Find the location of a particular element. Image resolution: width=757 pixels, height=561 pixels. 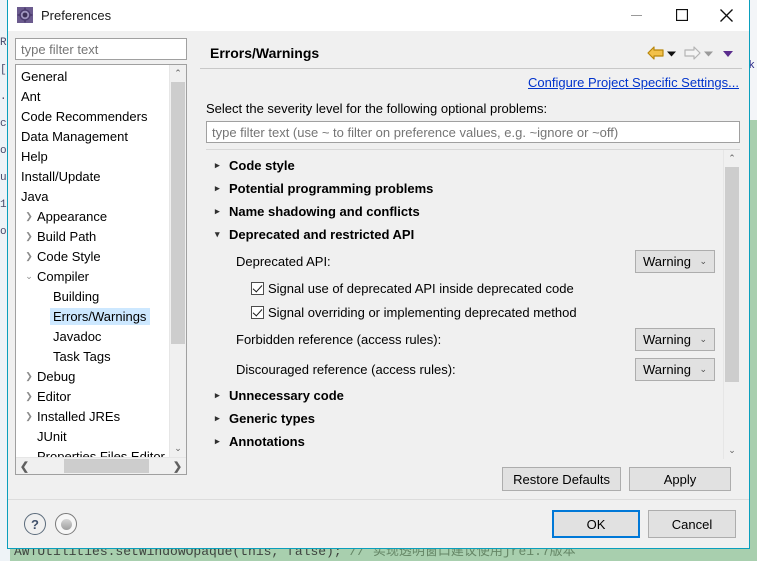

checkbox-signal-overriding-or-implementing-deprecated-method is located at coordinates (257, 312).